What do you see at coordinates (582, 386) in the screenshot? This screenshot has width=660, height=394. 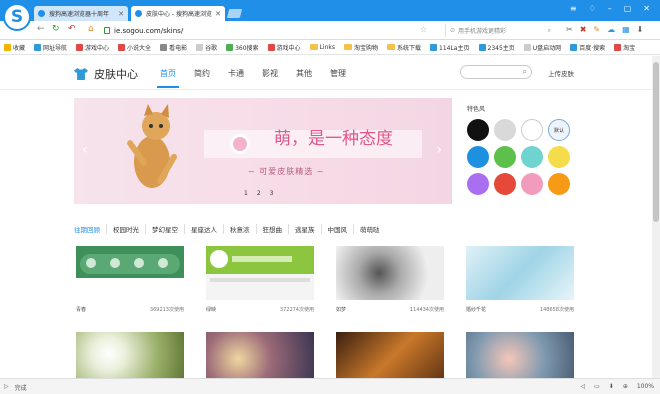 I see `speaker-icon: ◁` at bounding box center [582, 386].